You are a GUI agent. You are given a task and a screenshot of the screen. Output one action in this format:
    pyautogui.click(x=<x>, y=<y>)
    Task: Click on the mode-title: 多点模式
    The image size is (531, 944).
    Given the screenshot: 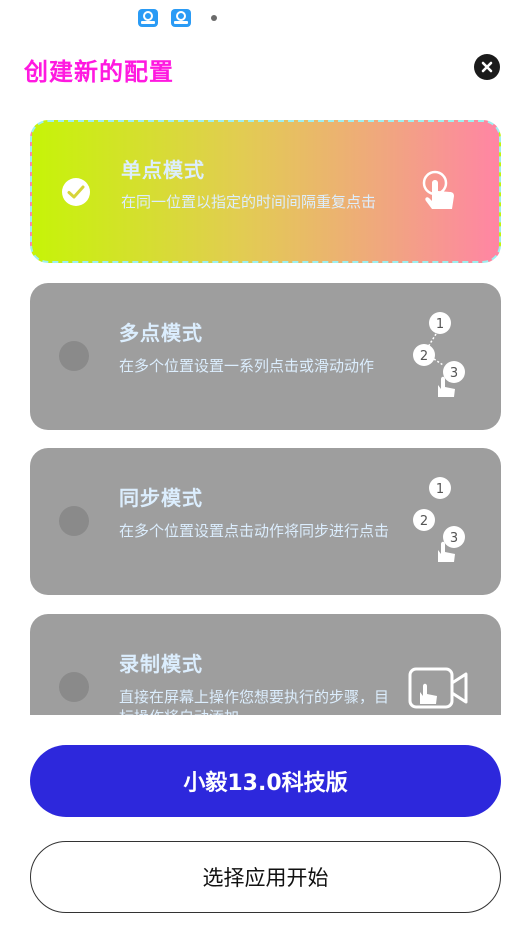 What is the action you would take?
    pyautogui.click(x=161, y=333)
    